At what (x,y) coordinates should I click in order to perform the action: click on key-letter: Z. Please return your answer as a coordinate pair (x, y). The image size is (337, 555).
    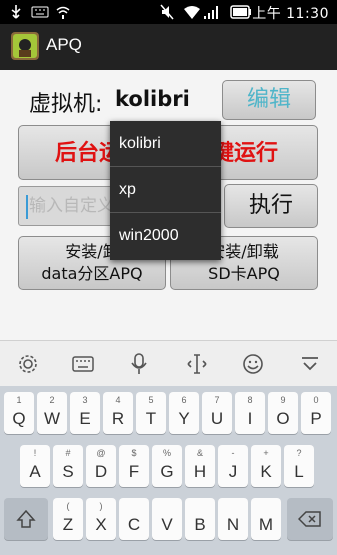
    Looking at the image, I should click on (68, 524).